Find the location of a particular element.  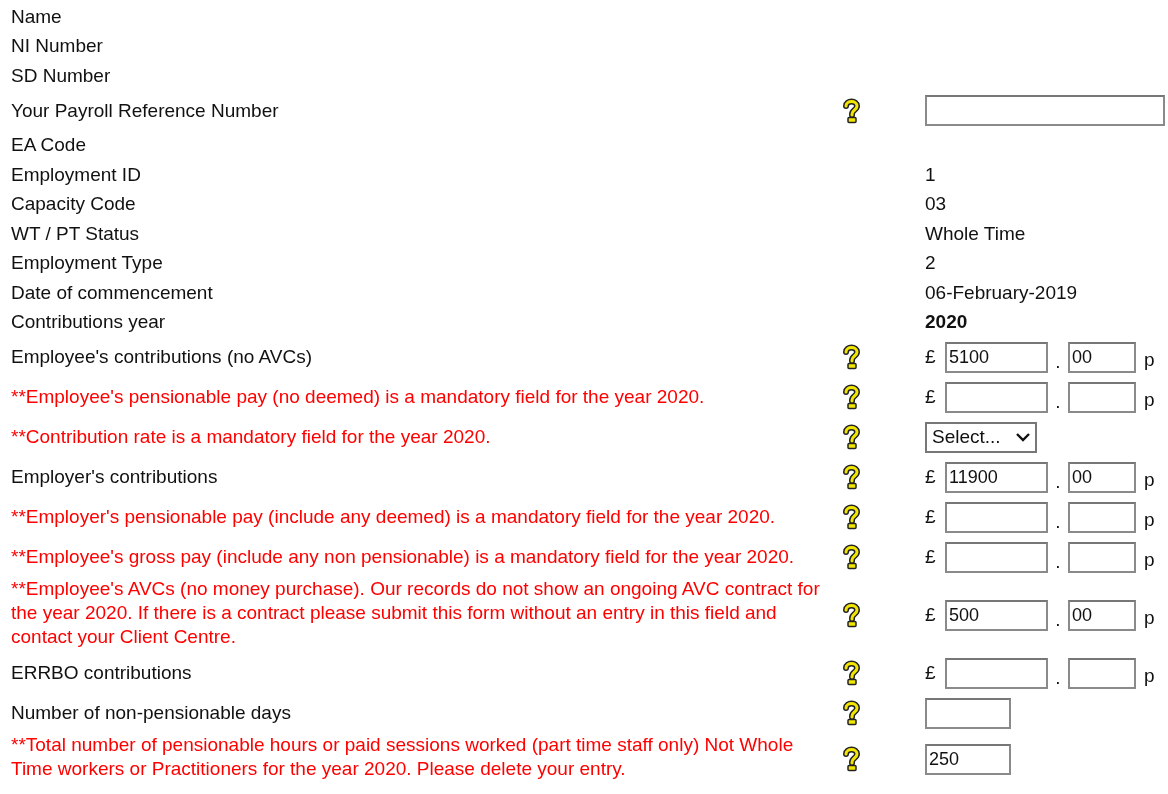

field-label: WT / PT Status is located at coordinates (75, 233).